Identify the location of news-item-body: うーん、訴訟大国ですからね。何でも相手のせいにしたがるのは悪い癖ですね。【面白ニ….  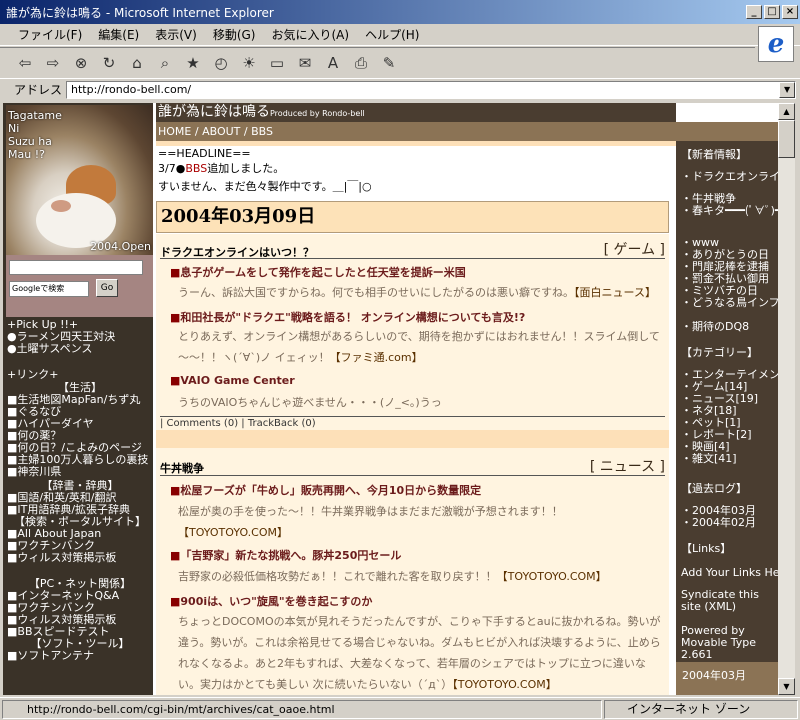
(417, 292).